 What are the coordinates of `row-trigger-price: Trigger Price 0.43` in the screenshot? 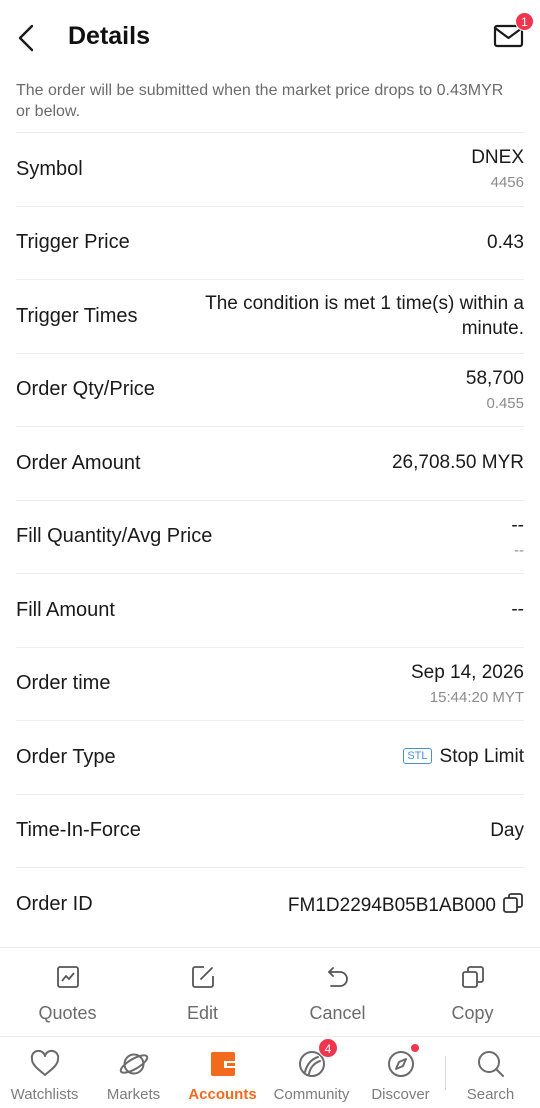 It's located at (270, 242).